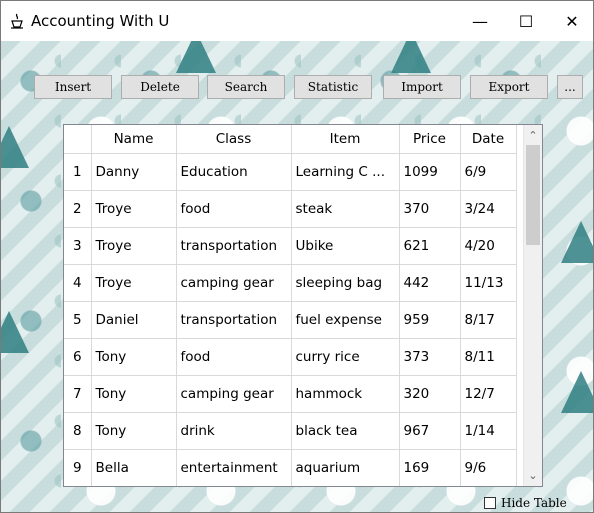  What do you see at coordinates (422, 87) in the screenshot?
I see `import-button: Import` at bounding box center [422, 87].